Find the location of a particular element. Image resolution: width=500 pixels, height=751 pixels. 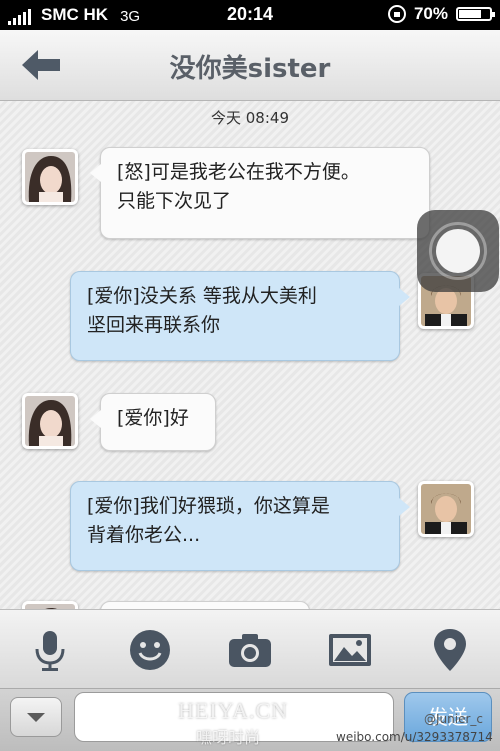

chat-title: 没你美sister is located at coordinates (250, 69).